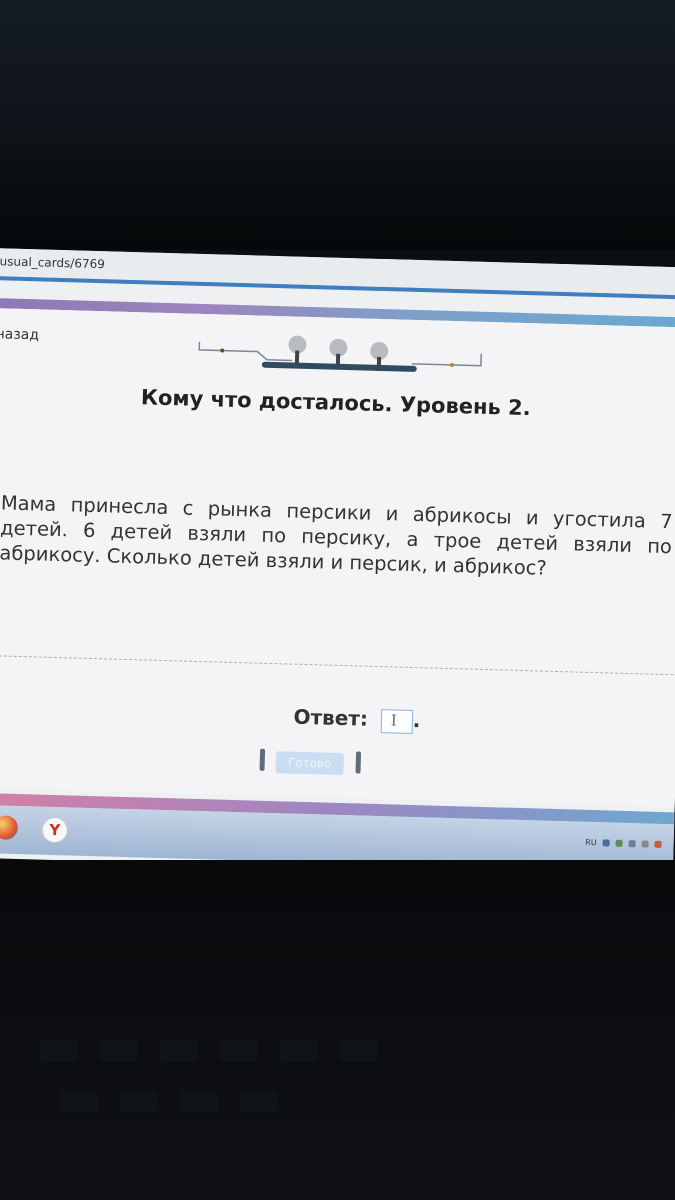  Describe the element at coordinates (9, 827) in the screenshot. I see `browser-taskbar-icon` at that location.